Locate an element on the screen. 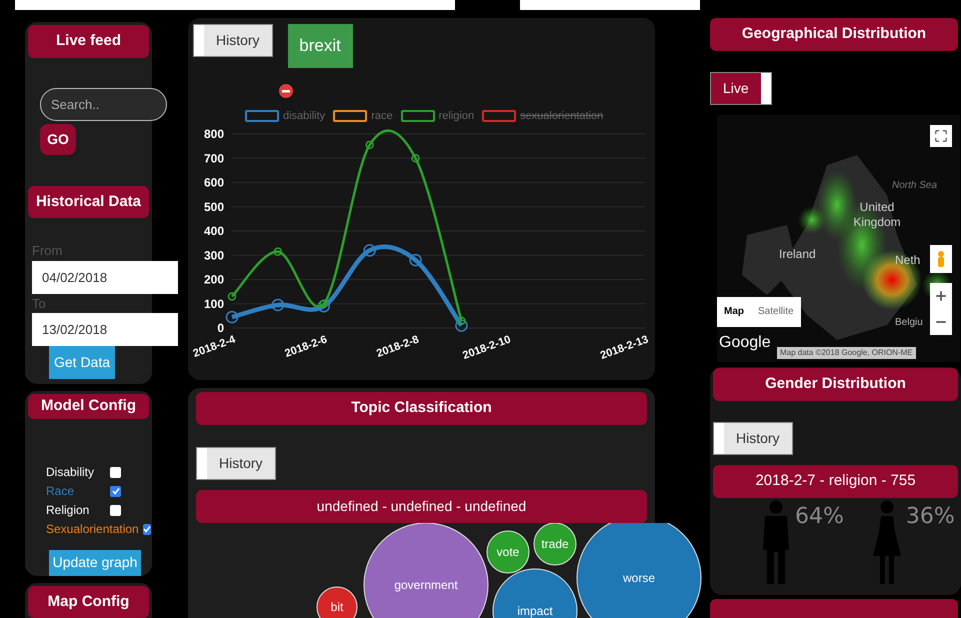 The width and height of the screenshot is (961, 618). y-tick-label: 300 is located at coordinates (214, 255).